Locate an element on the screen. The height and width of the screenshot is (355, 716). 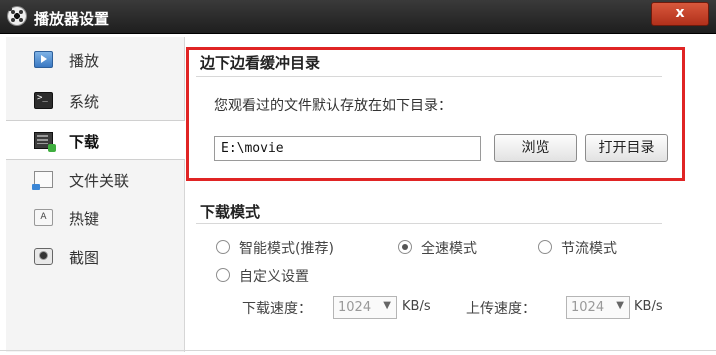
play-icon is located at coordinates (43, 59).